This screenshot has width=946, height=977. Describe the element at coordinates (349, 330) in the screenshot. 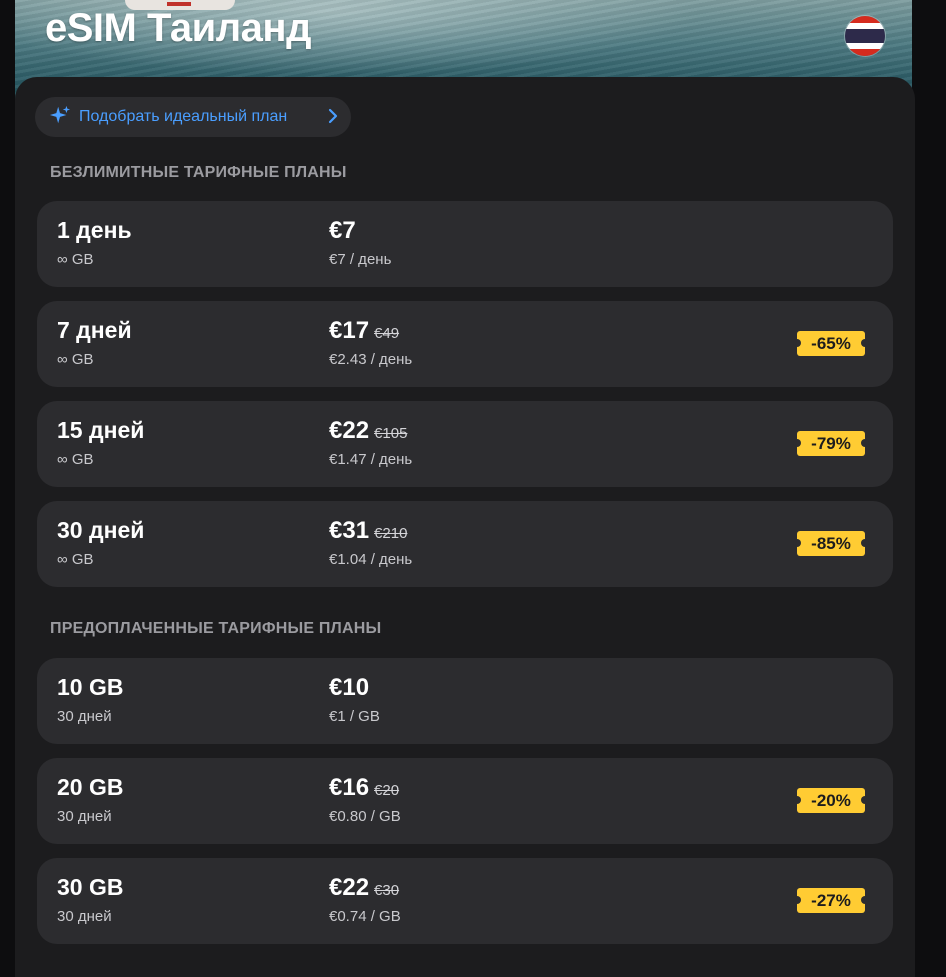

I see `price-value: €17` at that location.